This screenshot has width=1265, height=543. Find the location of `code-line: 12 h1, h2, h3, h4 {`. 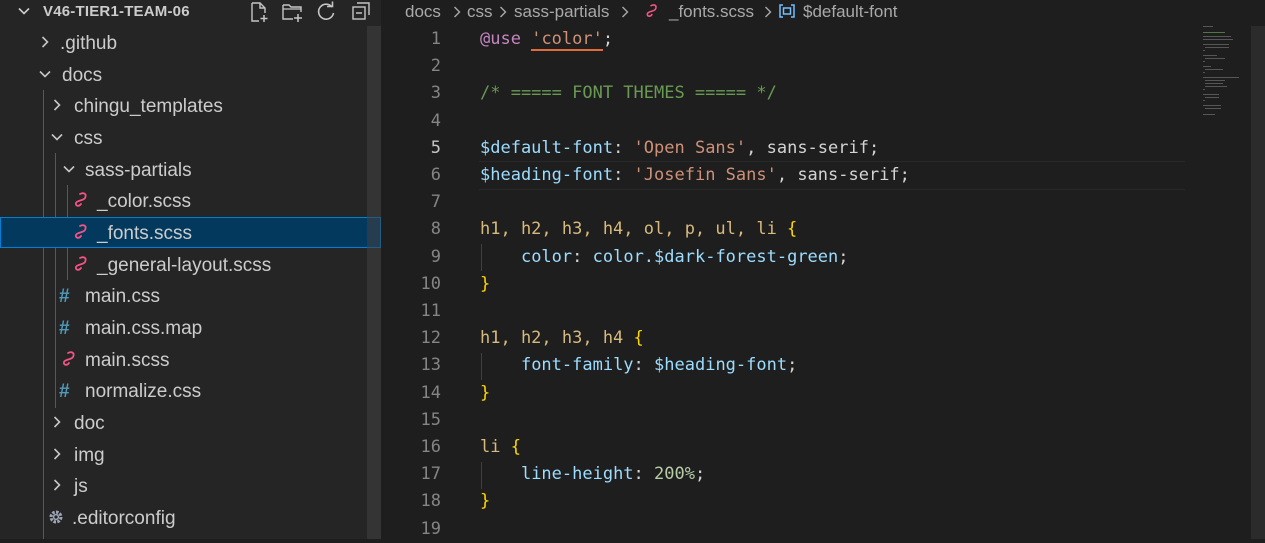

code-line: 12 h1, h2, h3, h4 { is located at coordinates (786, 338).